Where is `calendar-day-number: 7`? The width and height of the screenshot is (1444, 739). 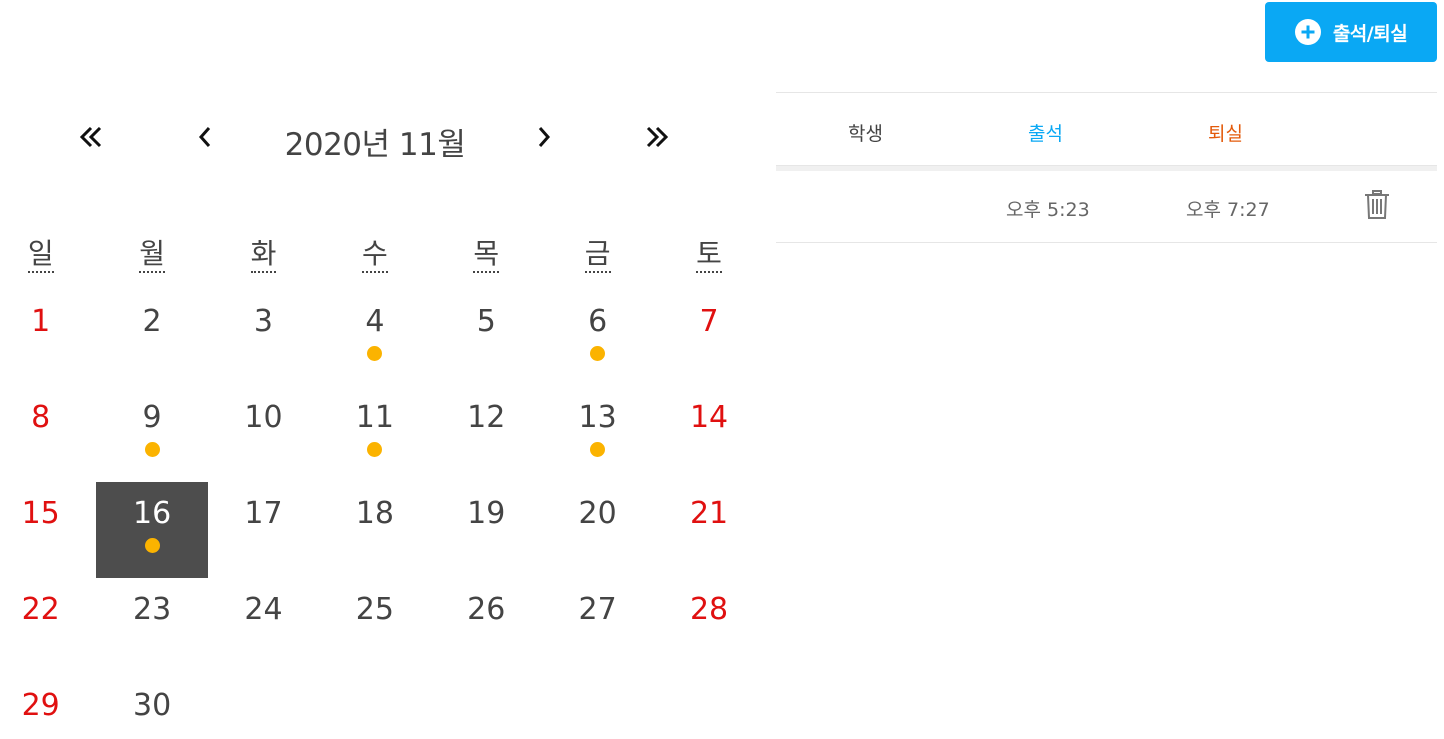 calendar-day-number: 7 is located at coordinates (709, 321).